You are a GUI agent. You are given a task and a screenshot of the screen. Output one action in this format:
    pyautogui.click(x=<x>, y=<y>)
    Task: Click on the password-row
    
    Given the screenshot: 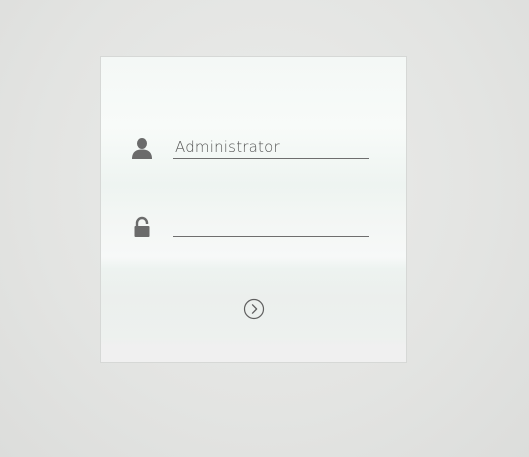 What is the action you would take?
    pyautogui.click(x=253, y=227)
    